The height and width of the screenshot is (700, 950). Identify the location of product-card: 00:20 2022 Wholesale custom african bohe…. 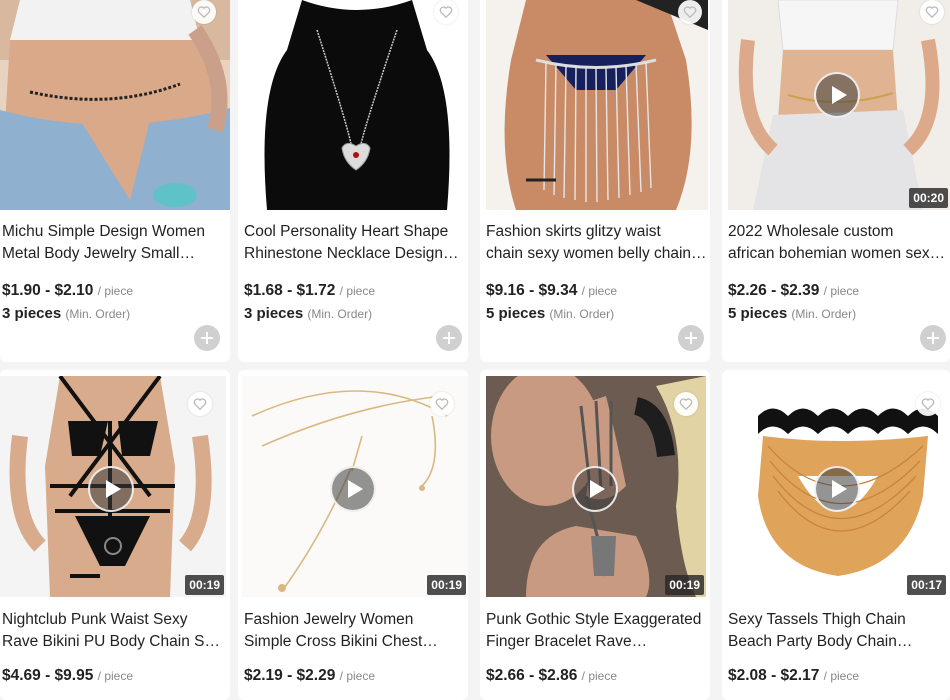
(836, 181).